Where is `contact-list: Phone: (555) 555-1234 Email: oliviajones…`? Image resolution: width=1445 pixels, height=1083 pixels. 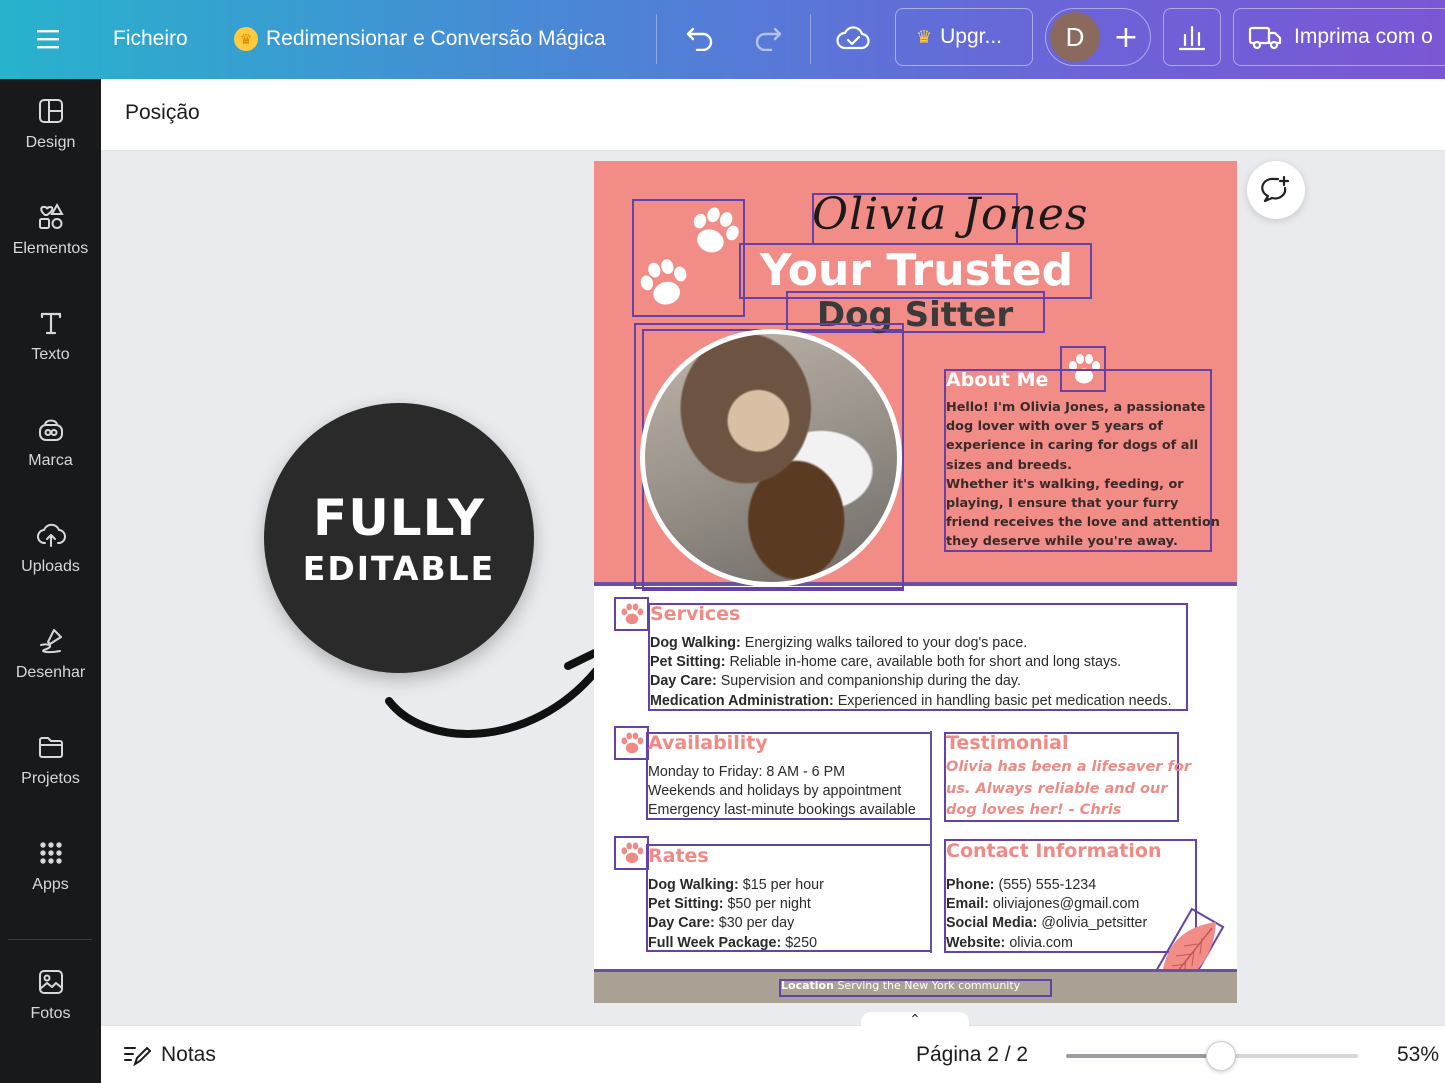 contact-list: Phone: (555) 555-1234 Email: oliviajones… is located at coordinates (1046, 914).